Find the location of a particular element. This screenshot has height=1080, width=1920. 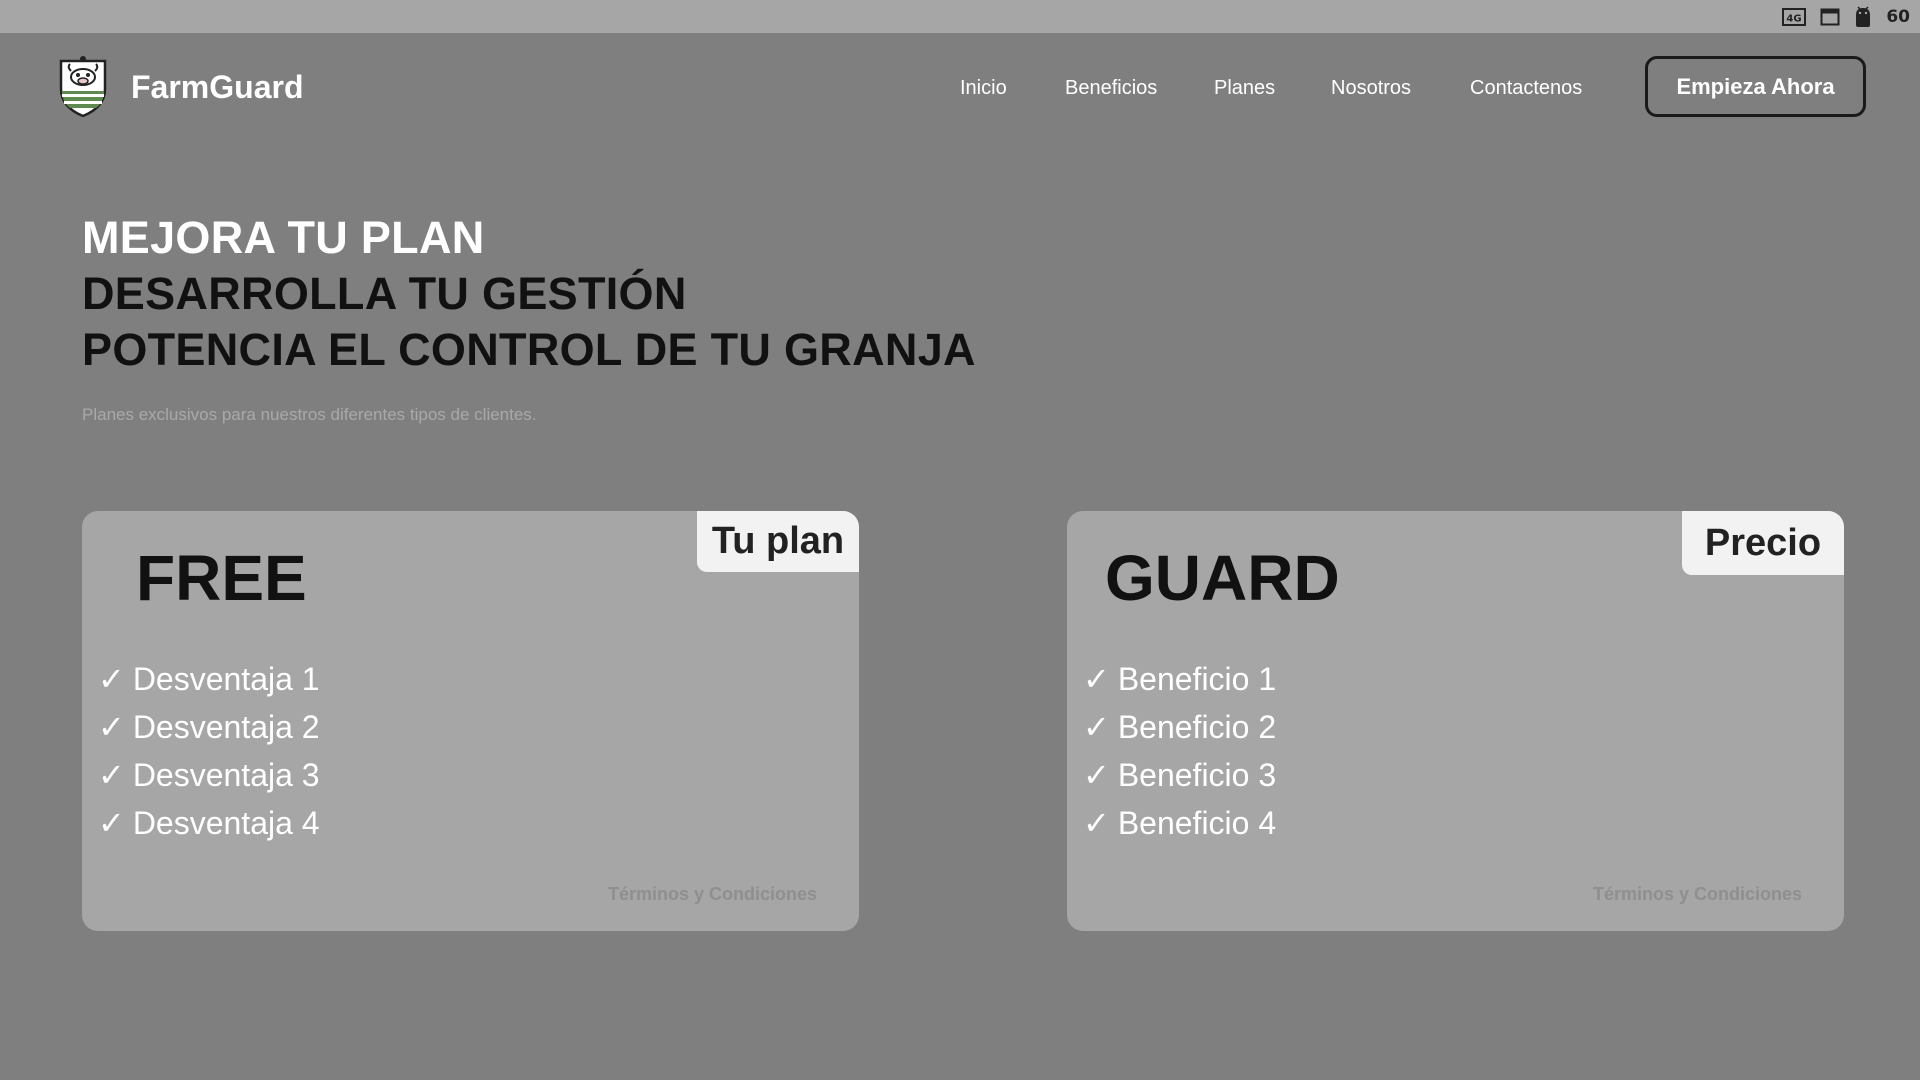

list-item: ✓ Desventaja 2 is located at coordinates (209, 727).